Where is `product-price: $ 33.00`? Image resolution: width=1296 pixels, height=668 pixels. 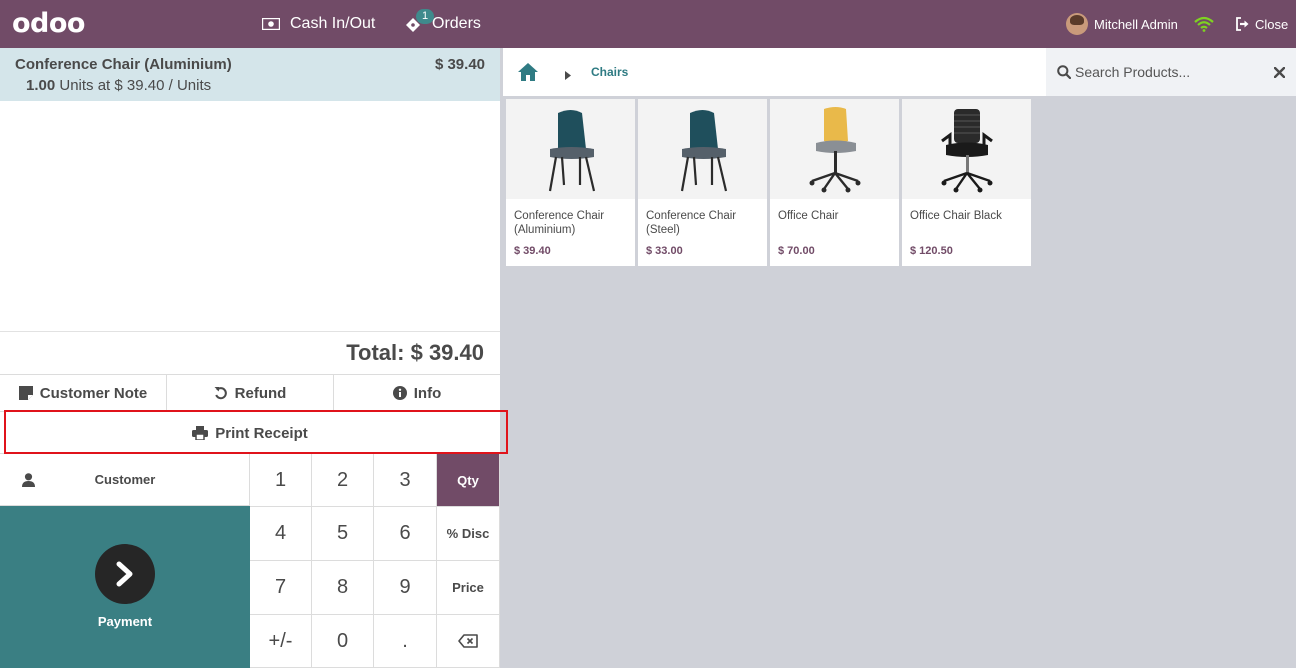
product-price: $ 33.00 is located at coordinates (664, 251).